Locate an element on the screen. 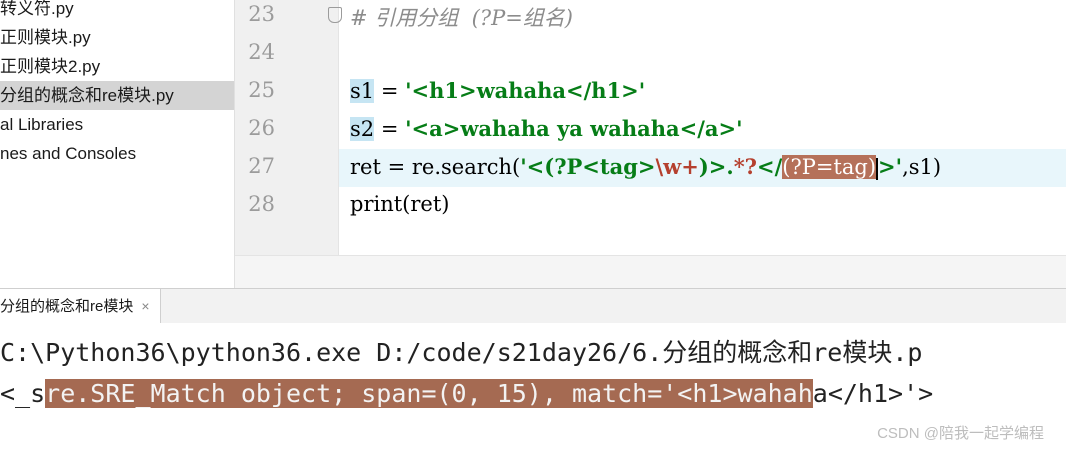  line-number: 23 is located at coordinates (261, 14).